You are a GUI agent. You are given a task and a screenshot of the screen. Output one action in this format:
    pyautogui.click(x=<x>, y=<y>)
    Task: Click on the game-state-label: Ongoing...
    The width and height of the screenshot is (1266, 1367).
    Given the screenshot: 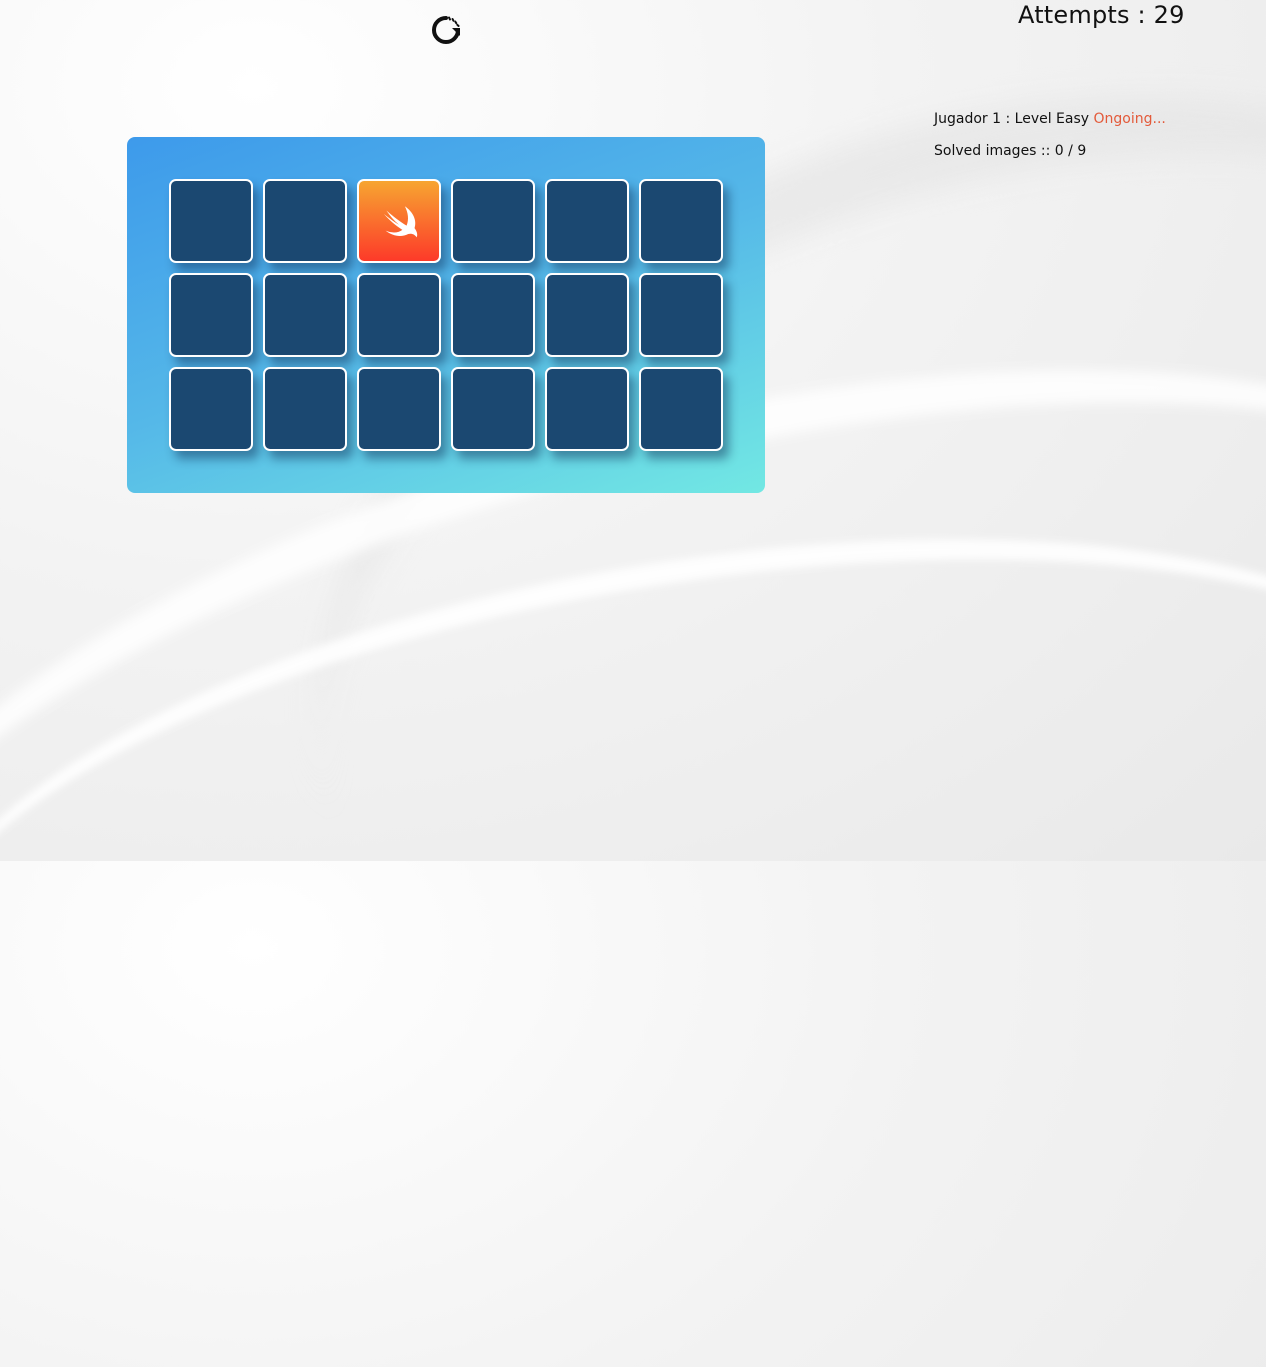 What is the action you would take?
    pyautogui.click(x=1129, y=119)
    